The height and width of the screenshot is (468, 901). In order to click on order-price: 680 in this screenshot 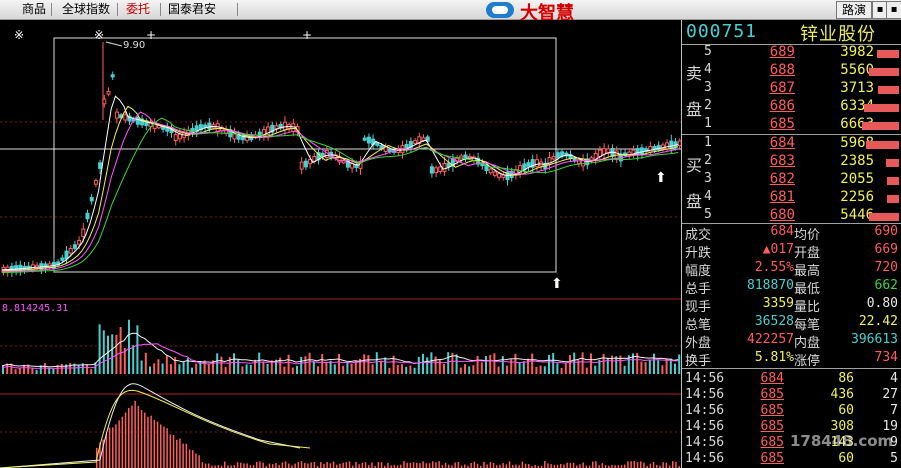, I will do `click(767, 215)`.